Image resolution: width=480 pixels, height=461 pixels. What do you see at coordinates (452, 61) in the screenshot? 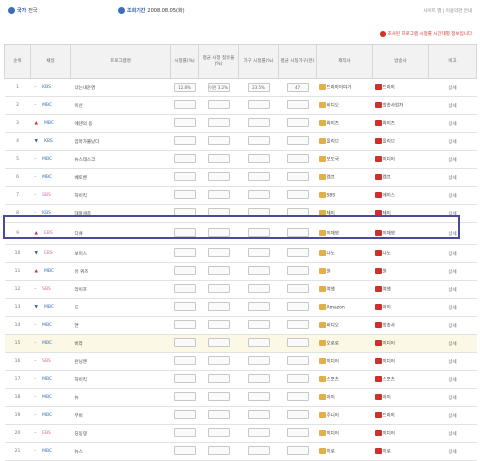
I see `column-header: 비고` at bounding box center [452, 61].